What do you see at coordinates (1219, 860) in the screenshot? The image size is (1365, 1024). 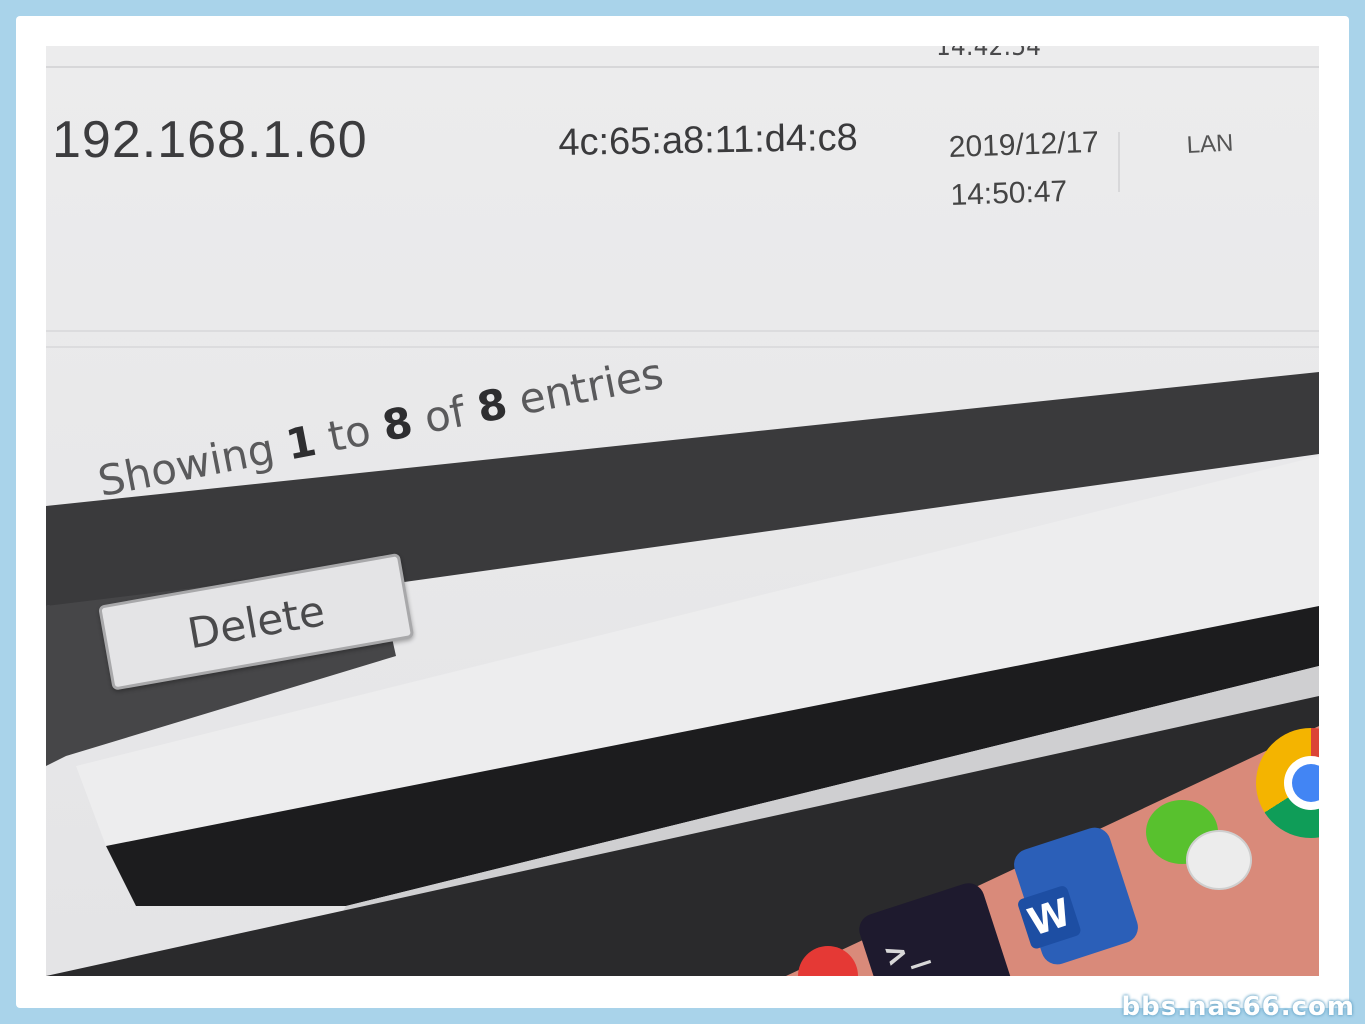 I see `wechat-bubble-white` at bounding box center [1219, 860].